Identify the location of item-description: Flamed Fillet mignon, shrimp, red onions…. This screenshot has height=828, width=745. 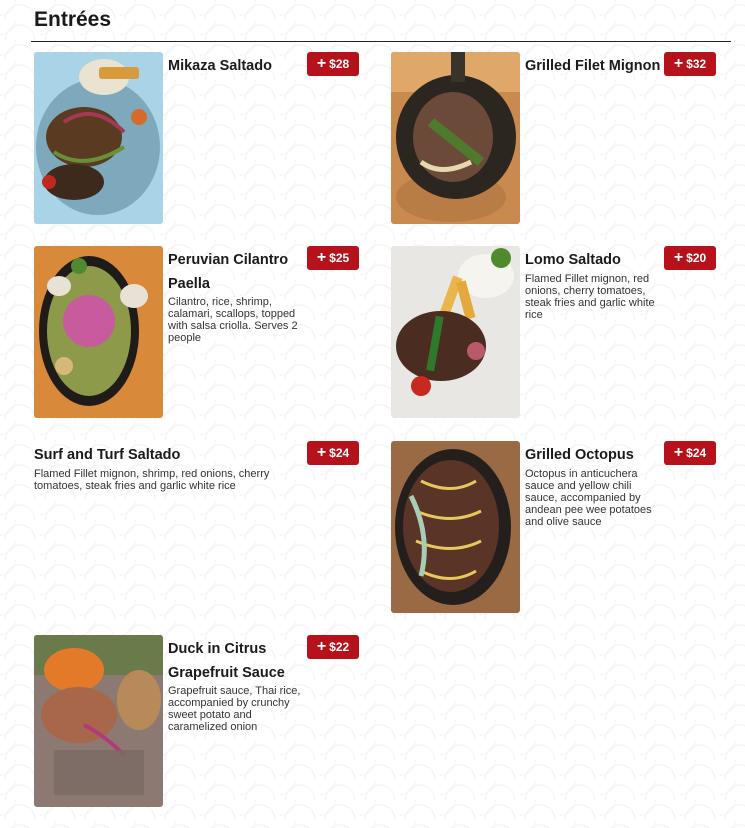
(152, 480).